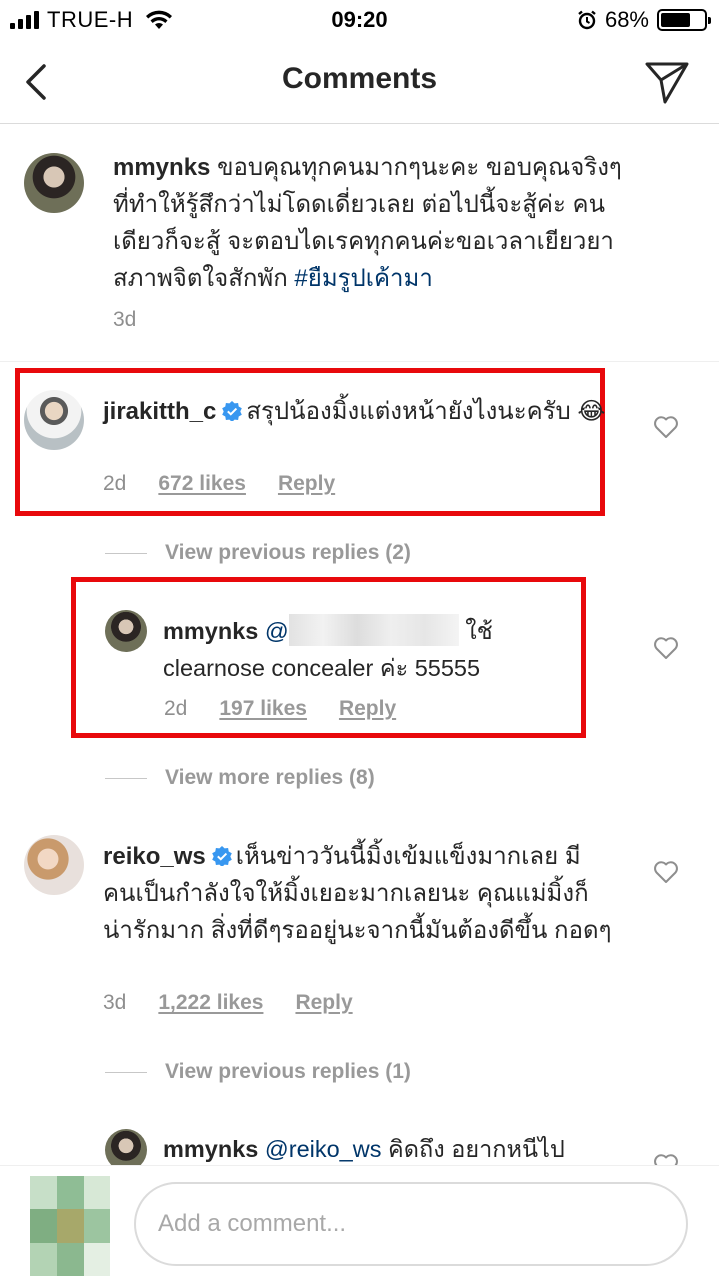 This screenshot has height=1280, width=719. Describe the element at coordinates (426, 411) in the screenshot. I see `comment-text: สรุปน้องมิ้งแต่งหน้ายังไงนะครับ 😂` at that location.